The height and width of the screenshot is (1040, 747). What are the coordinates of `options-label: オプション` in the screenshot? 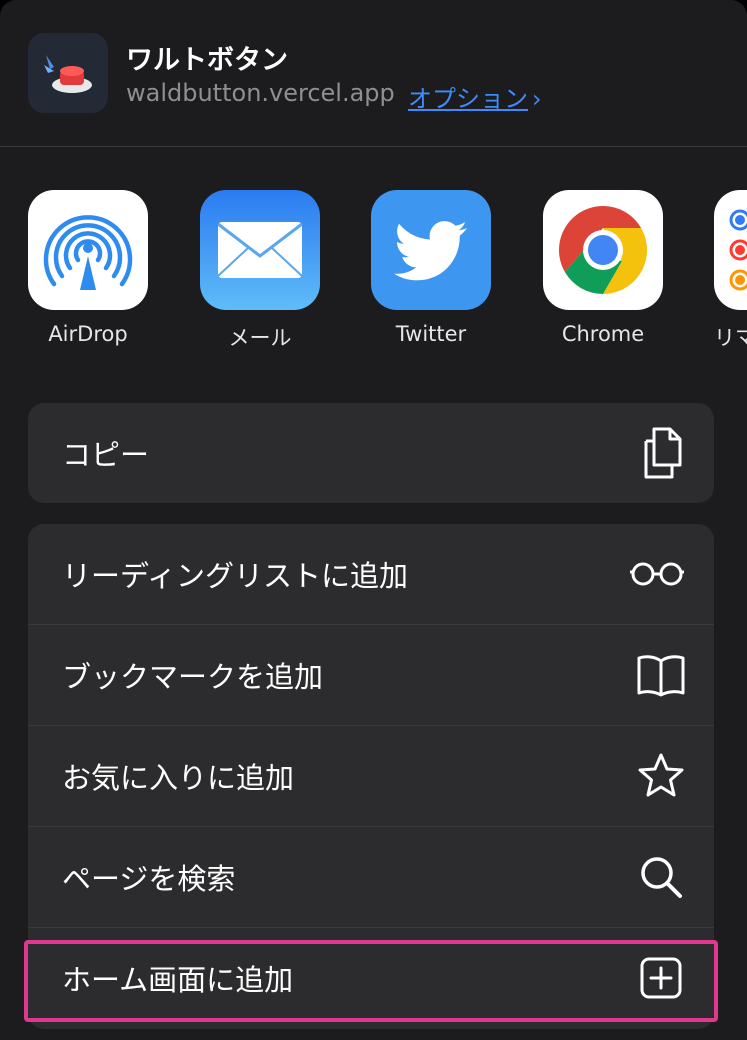 It's located at (468, 99).